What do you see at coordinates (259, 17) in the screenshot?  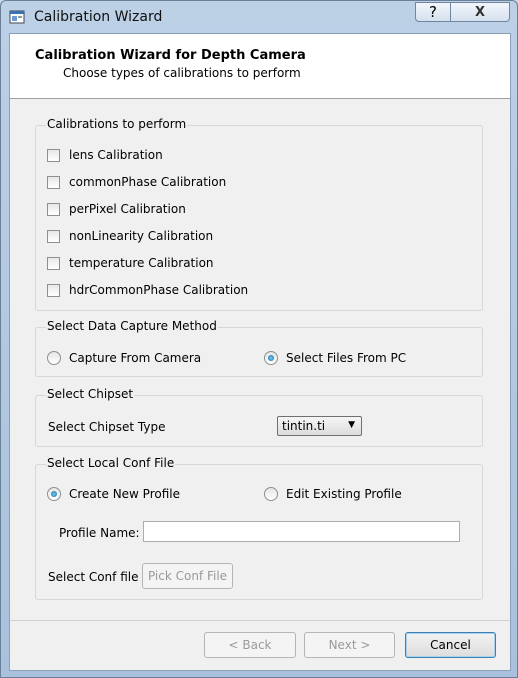 I see `title-bar: Calibration Wizard ? X` at bounding box center [259, 17].